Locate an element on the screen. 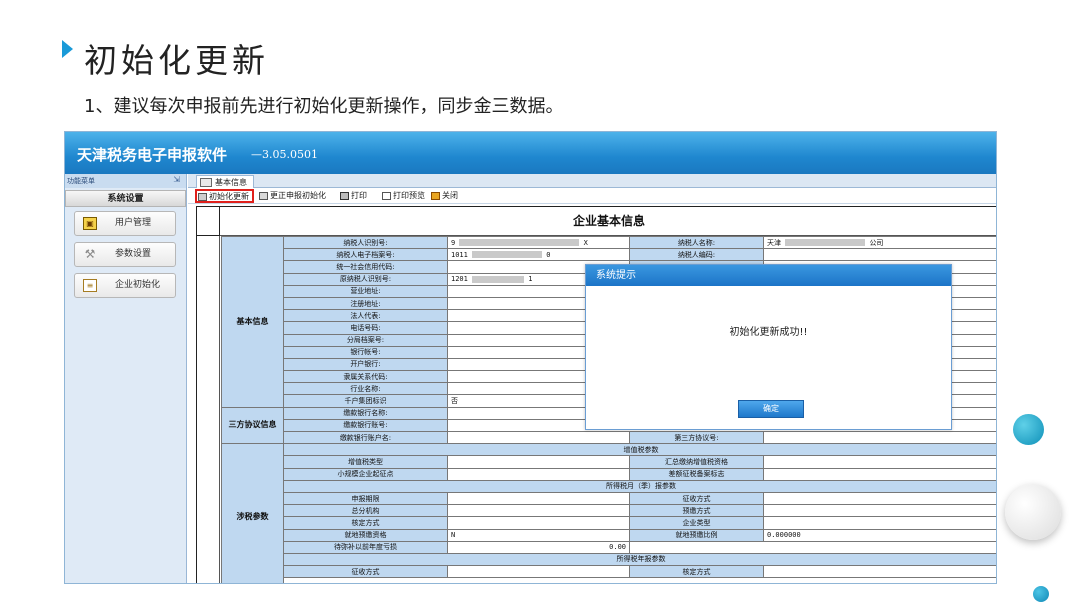 The image size is (1080, 608). levy-method-field is located at coordinates (879, 498).